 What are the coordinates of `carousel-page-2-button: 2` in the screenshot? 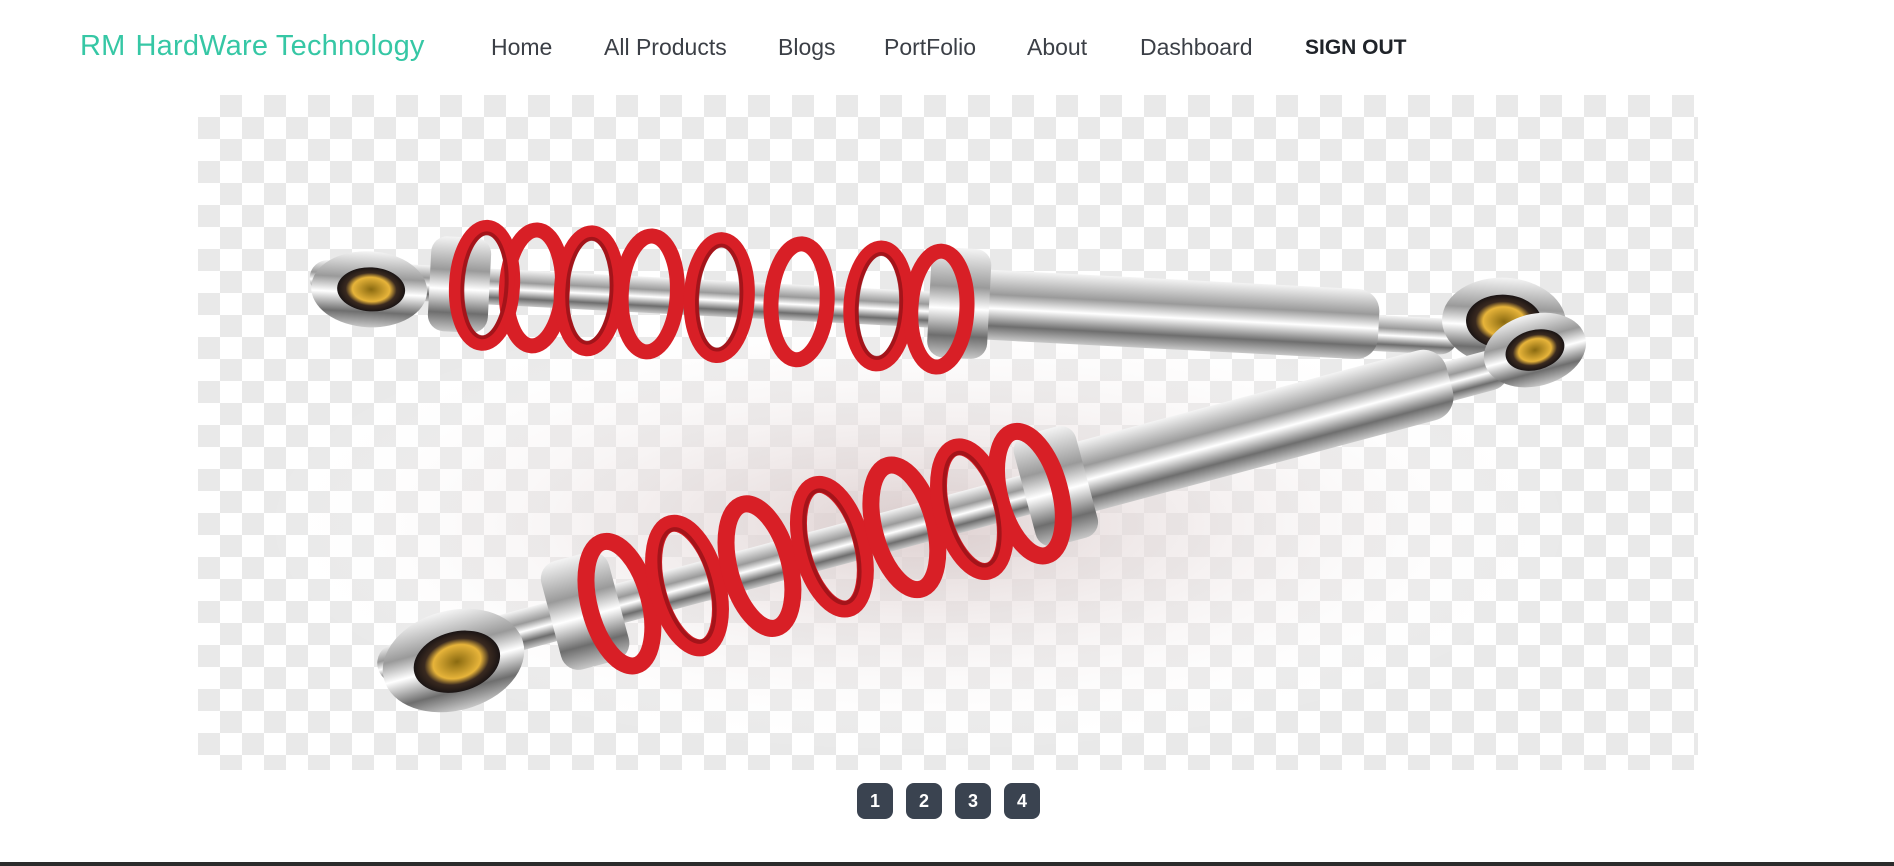 It's located at (924, 801).